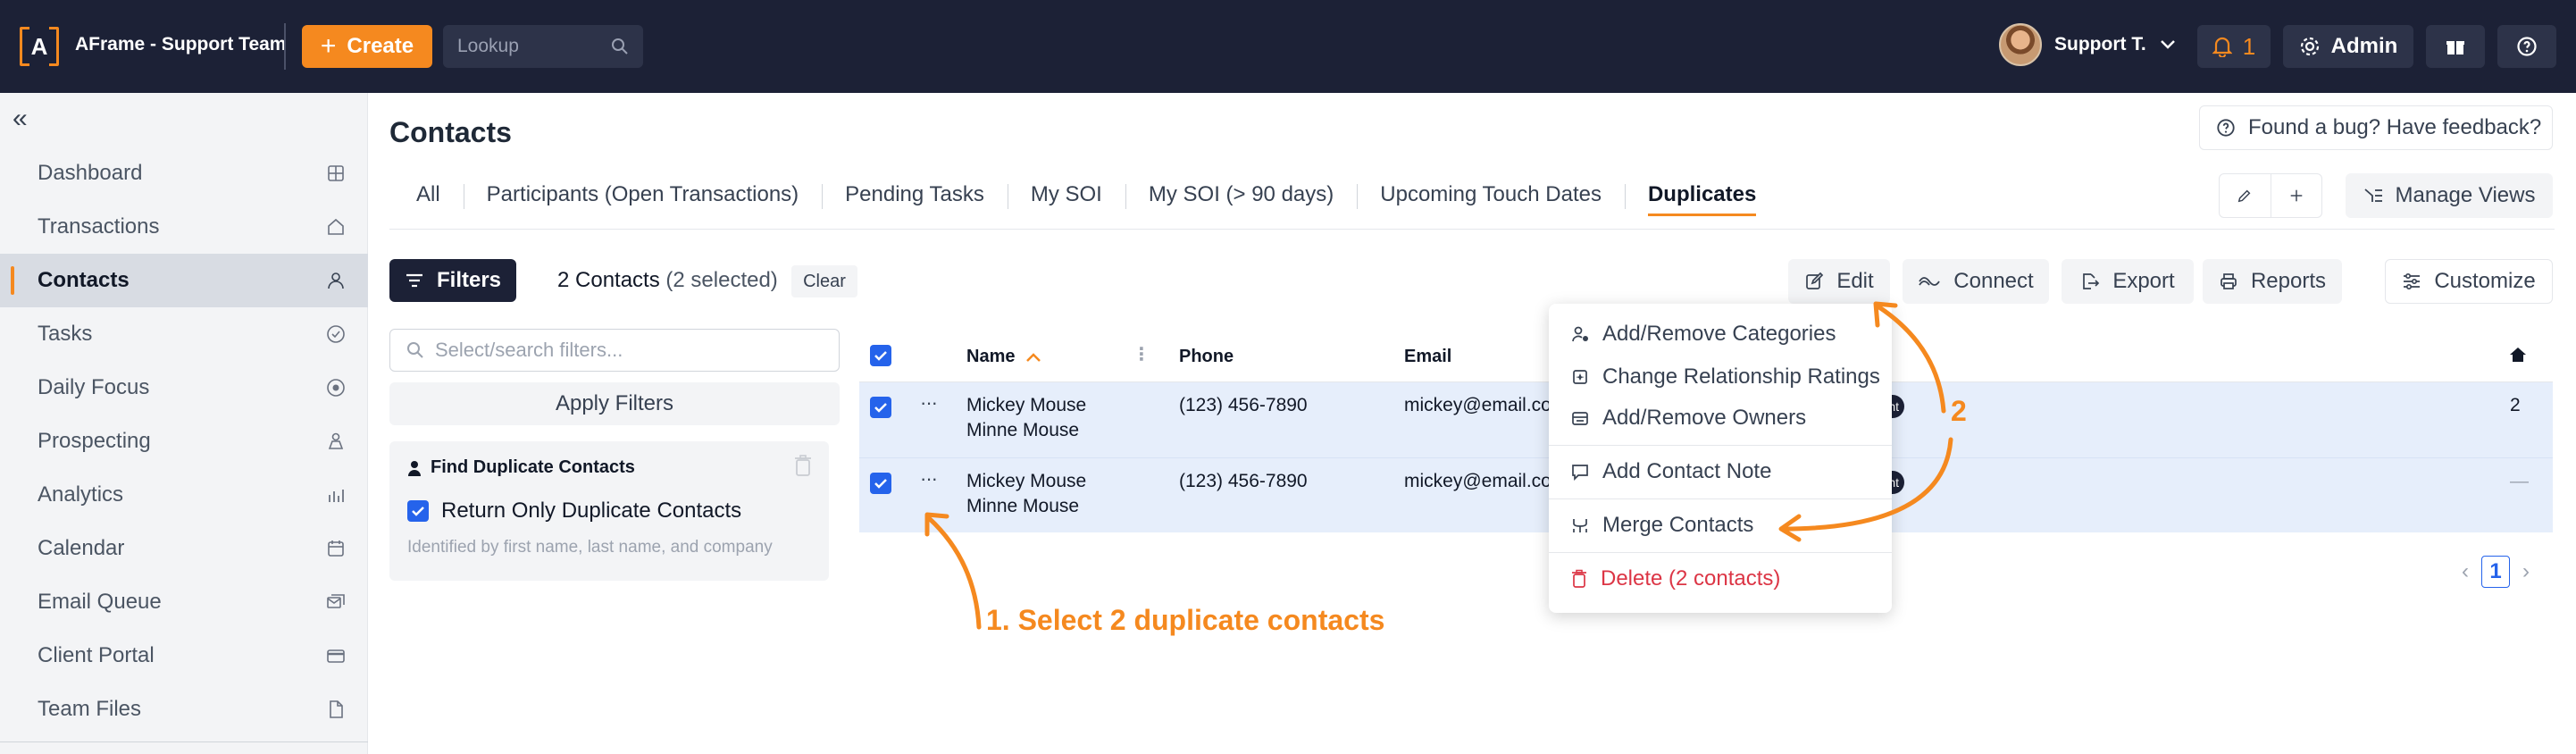  I want to click on menu-add-remove-categories: Add/Remove Categories, so click(1721, 334).